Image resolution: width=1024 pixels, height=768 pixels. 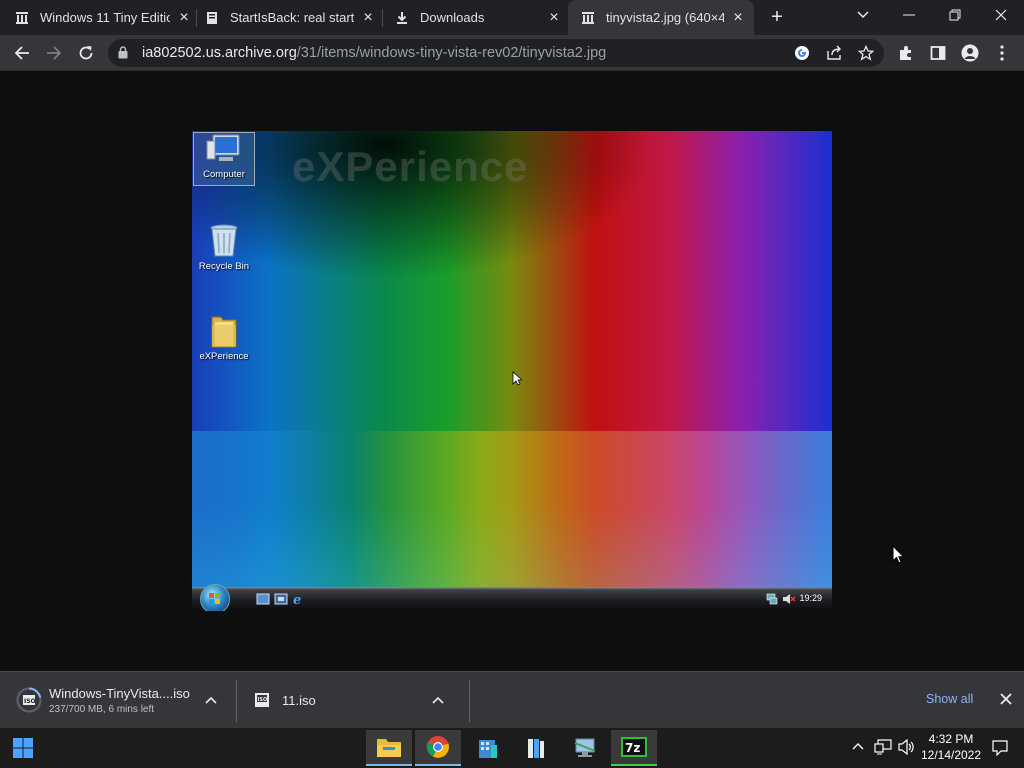 What do you see at coordinates (123, 55) in the screenshot?
I see `lock-icon` at bounding box center [123, 55].